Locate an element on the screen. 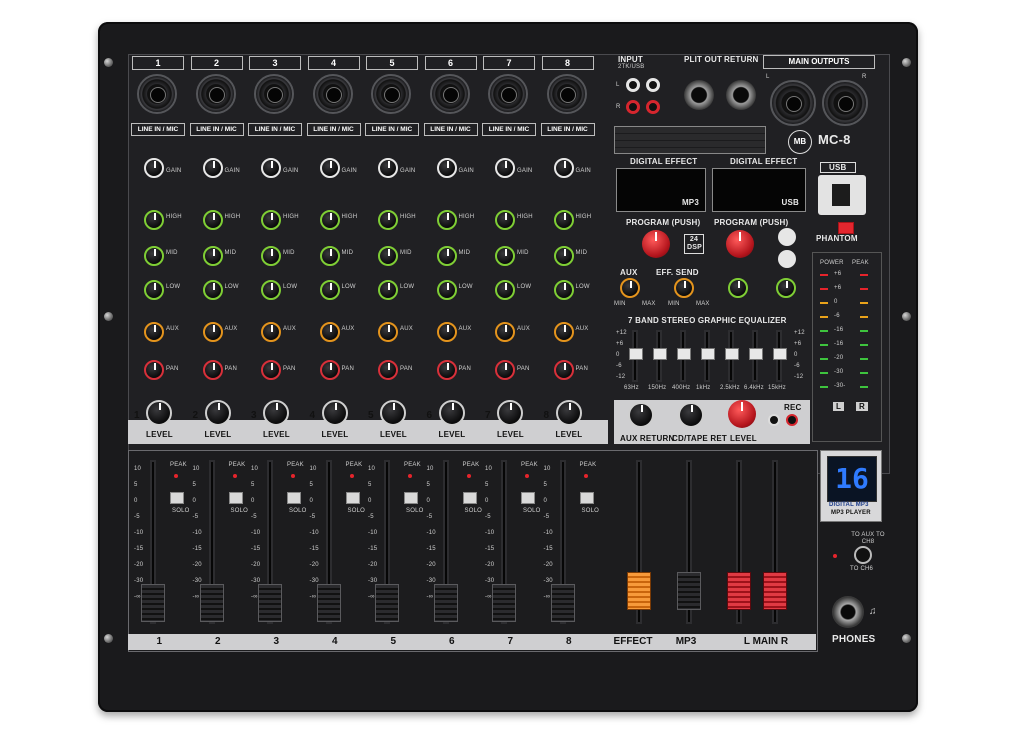 The width and height of the screenshot is (1024, 731). main-output-l-xlr is located at coordinates (793, 103).